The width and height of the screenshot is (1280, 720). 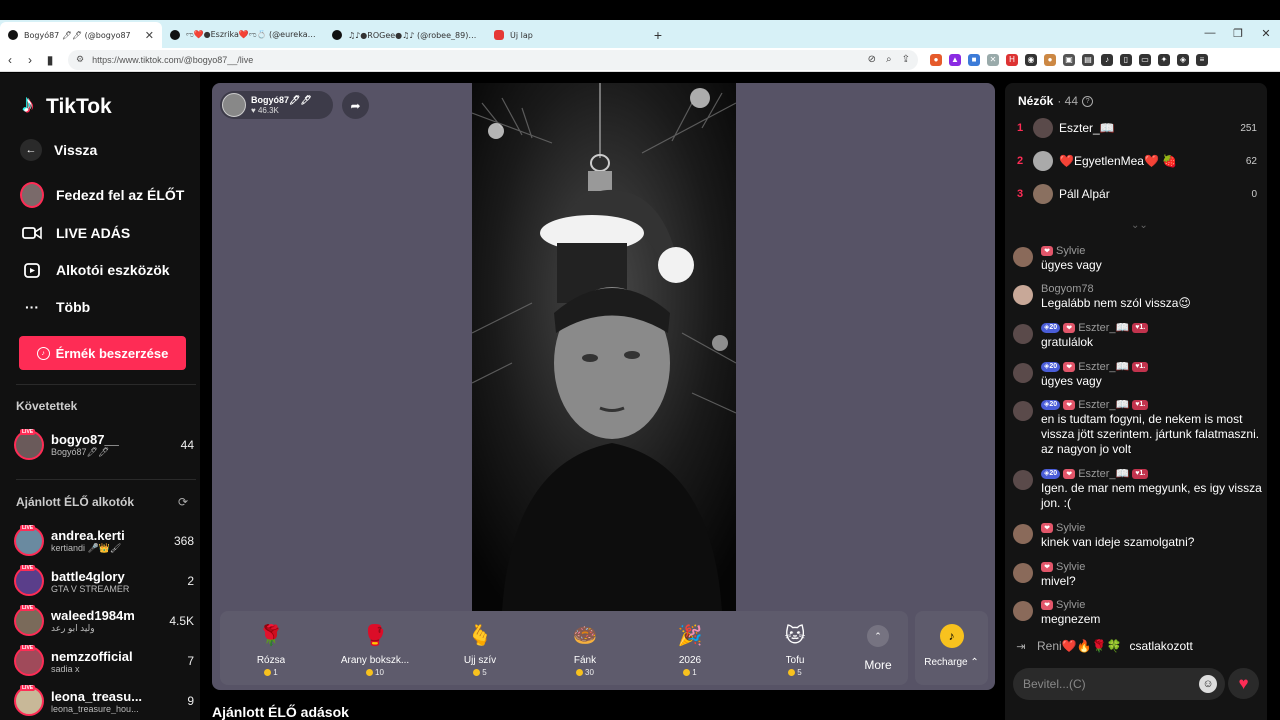 What do you see at coordinates (149, 35) in the screenshot?
I see `tab-close-icon: ✕` at bounding box center [149, 35].